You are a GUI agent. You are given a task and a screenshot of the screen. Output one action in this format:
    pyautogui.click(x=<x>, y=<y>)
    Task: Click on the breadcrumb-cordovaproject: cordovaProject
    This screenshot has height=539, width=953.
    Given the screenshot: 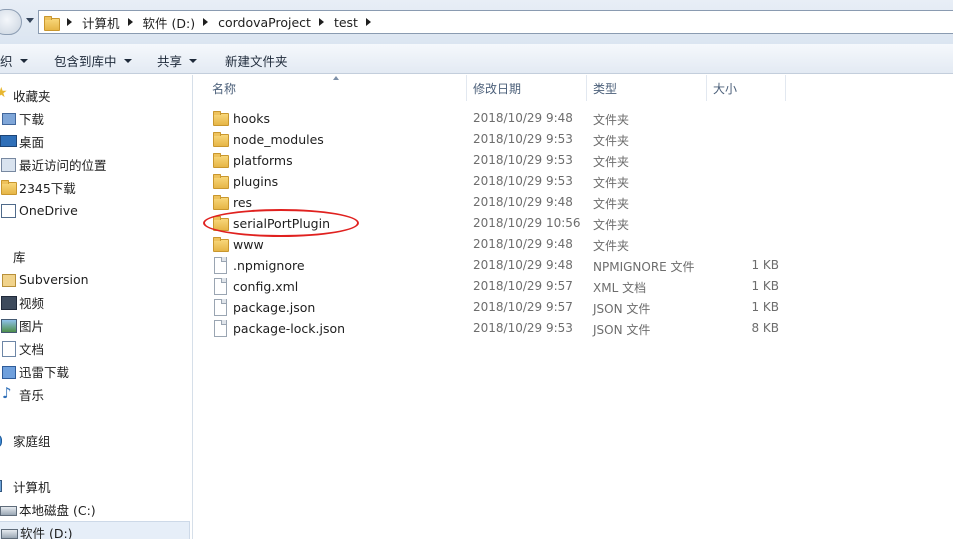 What is the action you would take?
    pyautogui.click(x=264, y=22)
    